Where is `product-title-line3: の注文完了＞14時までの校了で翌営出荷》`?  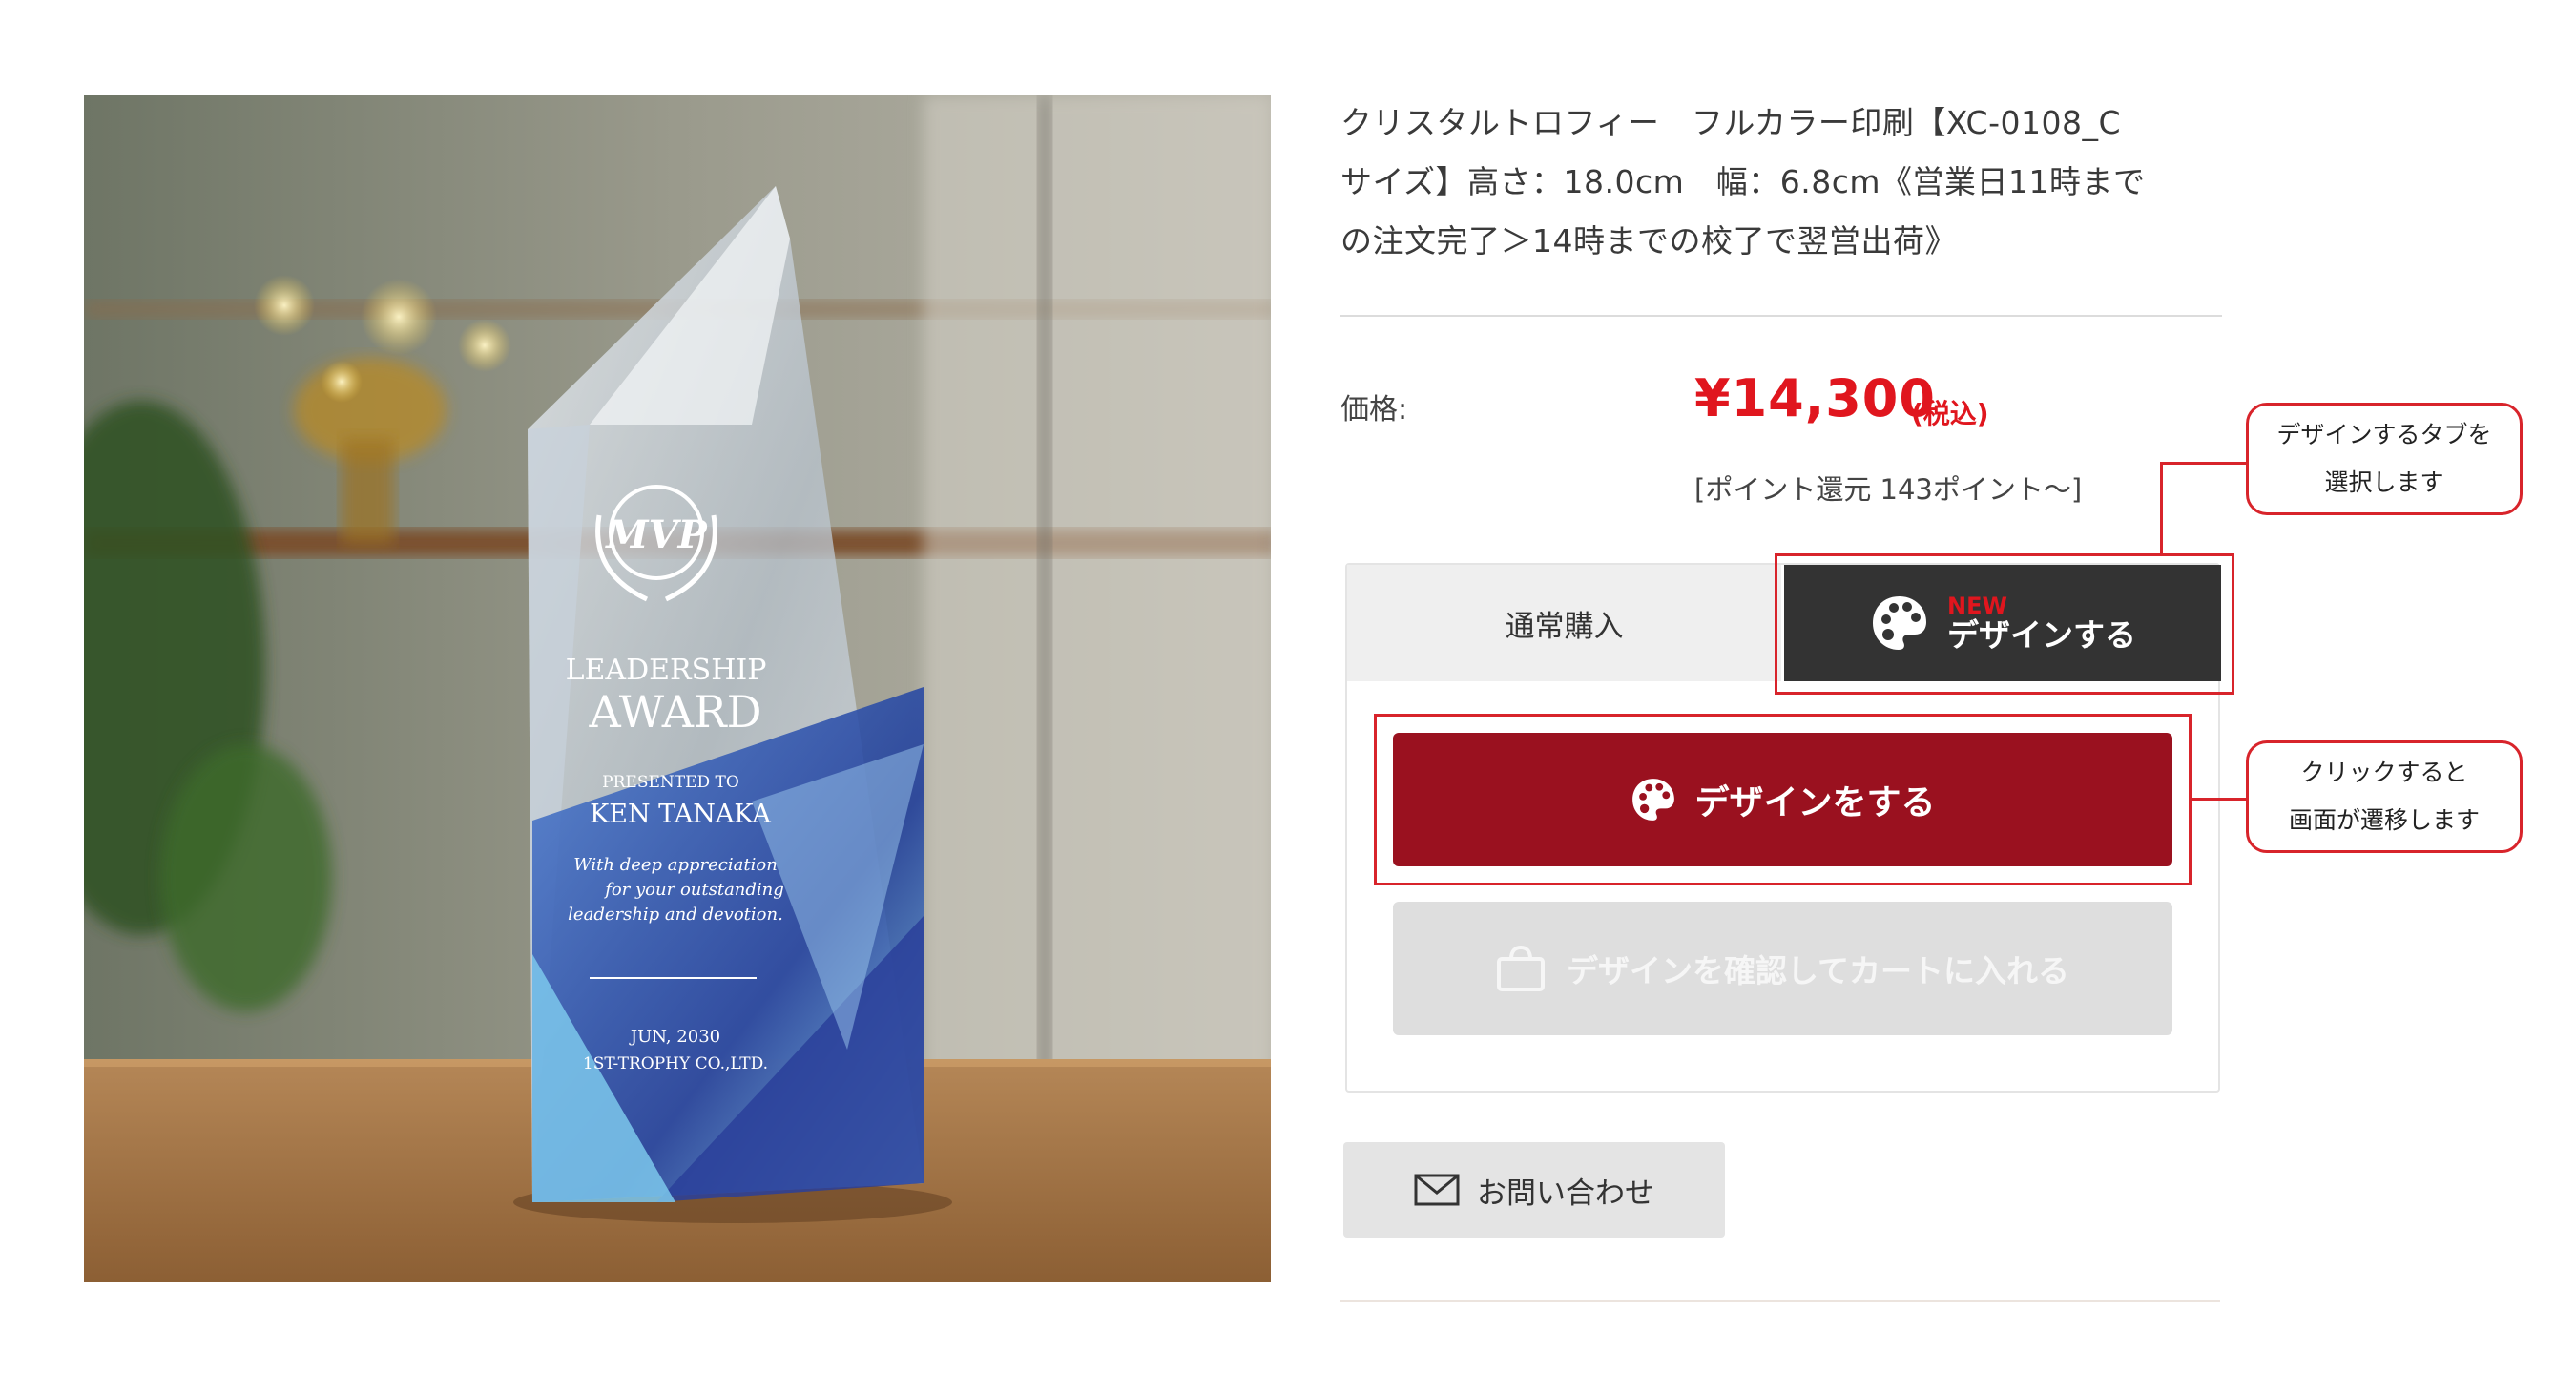
product-title-line3: の注文完了＞14時までの校了で翌営出荷》 is located at coordinates (1648, 241).